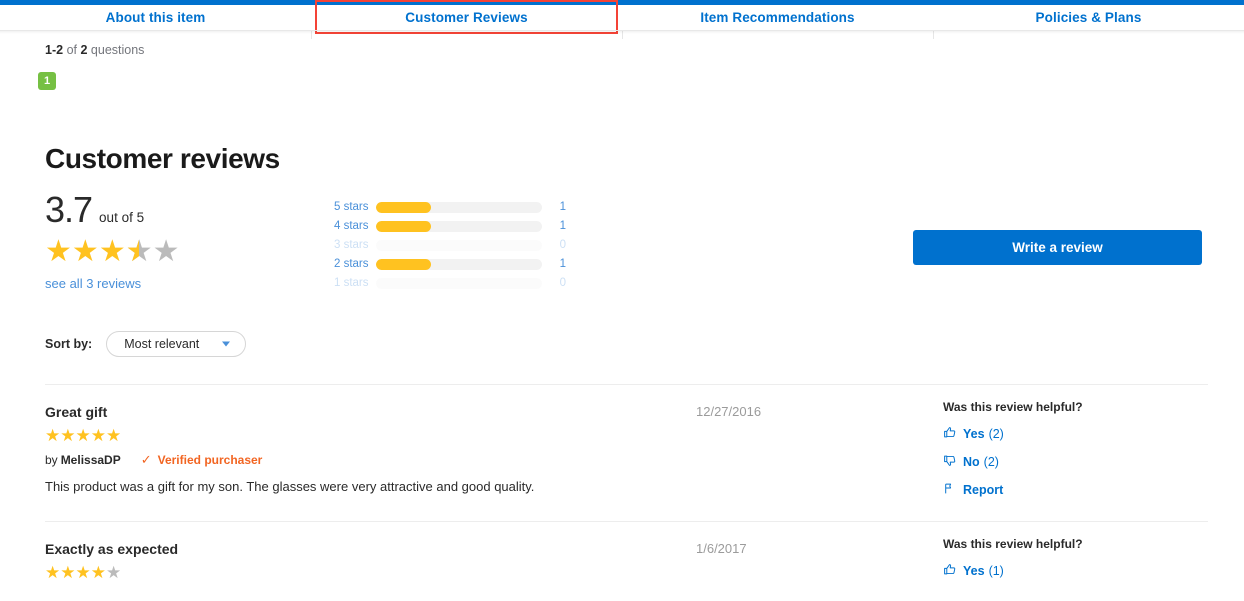  I want to click on rating-bar-label: 2 stars, so click(355, 264).